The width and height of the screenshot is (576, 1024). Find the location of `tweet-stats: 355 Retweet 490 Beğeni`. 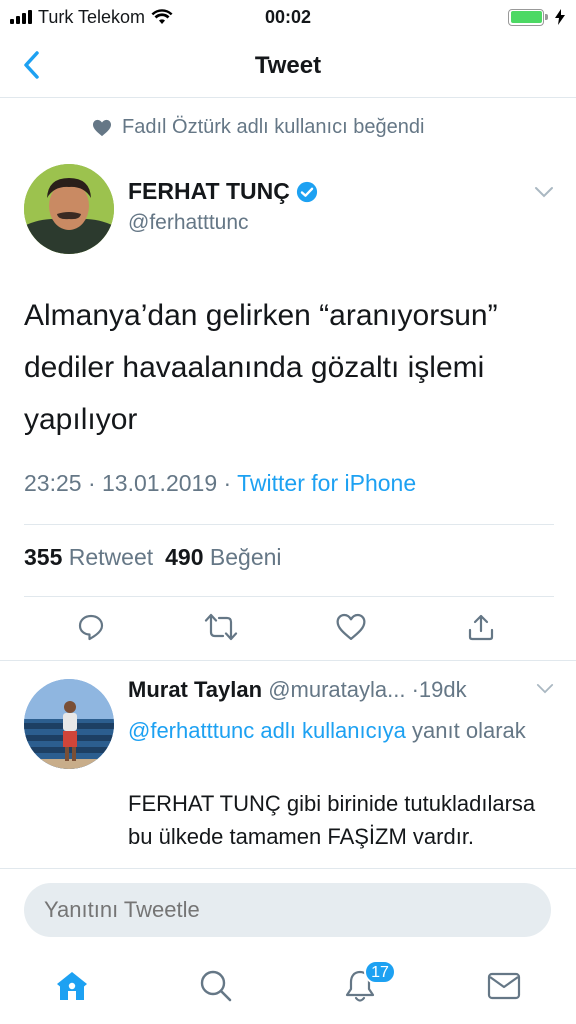

tweet-stats: 355 Retweet 490 Beğeni is located at coordinates (153, 557).